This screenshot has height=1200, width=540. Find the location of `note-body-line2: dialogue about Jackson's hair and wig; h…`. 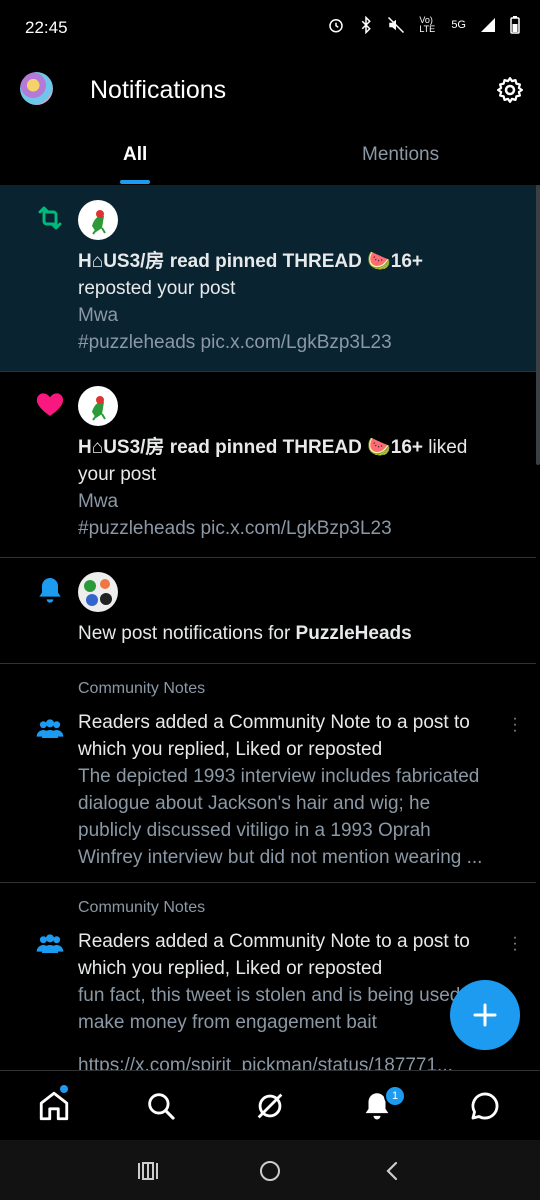

note-body-line2: dialogue about Jackson's hair and wig; h… is located at coordinates (254, 803).